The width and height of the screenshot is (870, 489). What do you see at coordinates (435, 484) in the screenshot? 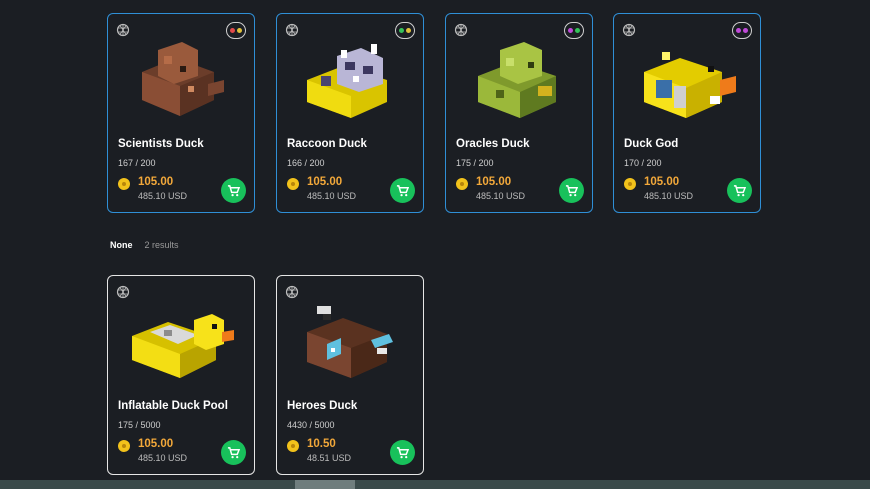
I see `horizontal-scrollbar` at bounding box center [435, 484].